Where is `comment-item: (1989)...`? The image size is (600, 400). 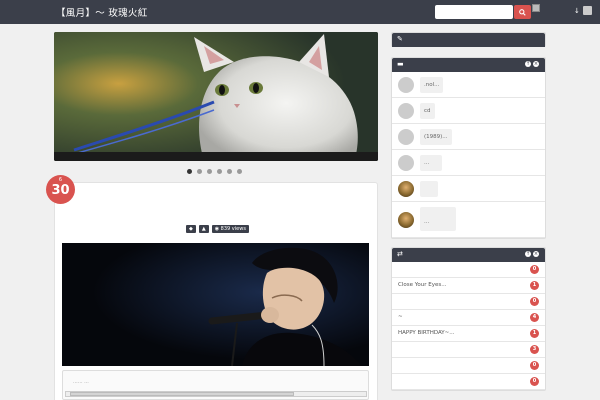 comment-item: (1989)... is located at coordinates (468, 137).